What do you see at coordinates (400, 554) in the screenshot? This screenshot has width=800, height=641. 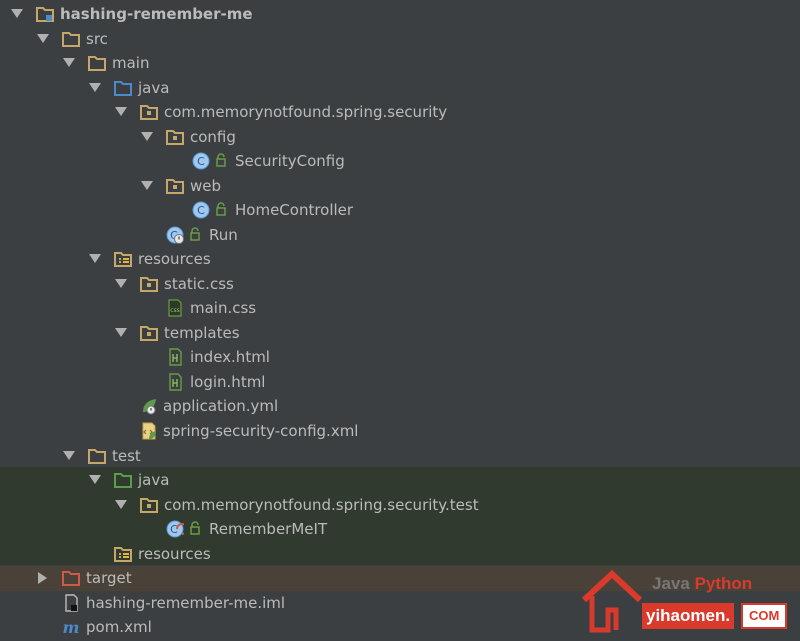 I see `tree-node-test-resources: resources` at bounding box center [400, 554].